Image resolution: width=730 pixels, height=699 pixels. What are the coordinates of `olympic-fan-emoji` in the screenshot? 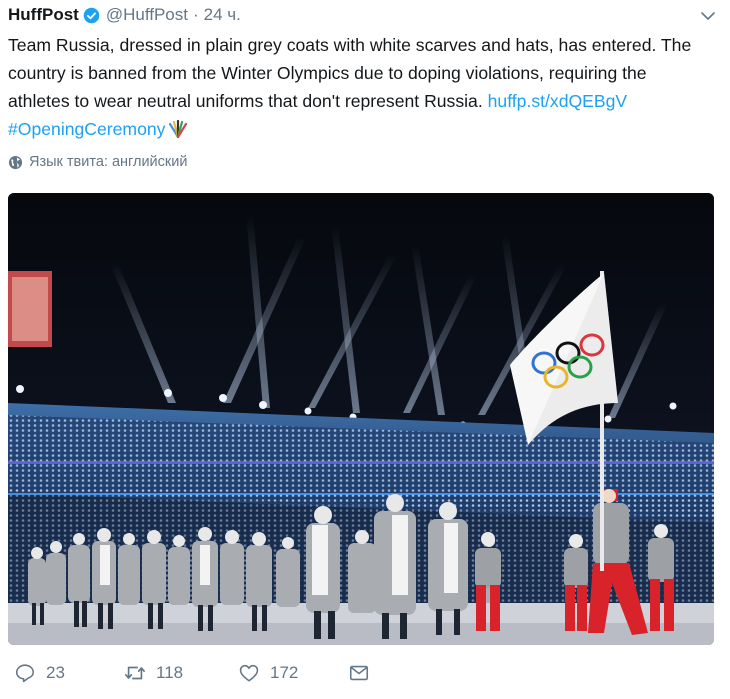 It's located at (178, 128).